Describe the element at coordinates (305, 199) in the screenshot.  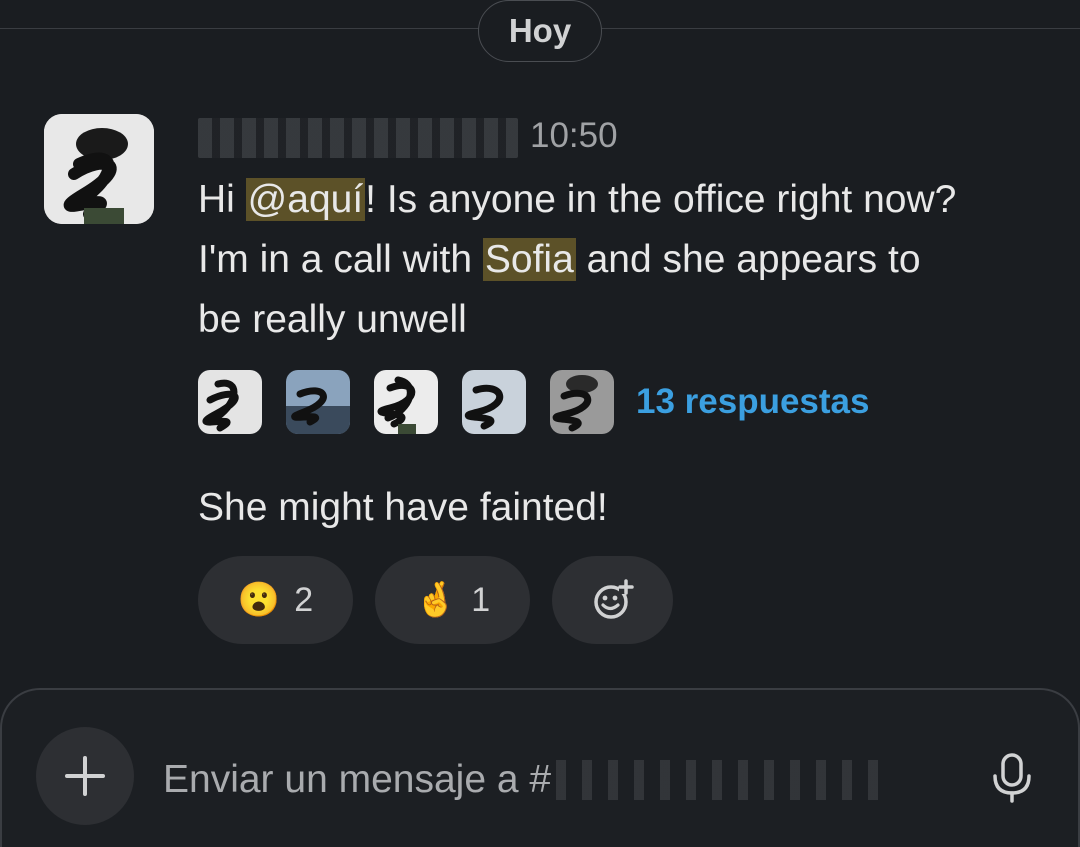
I see `mention-here: @aquí` at that location.